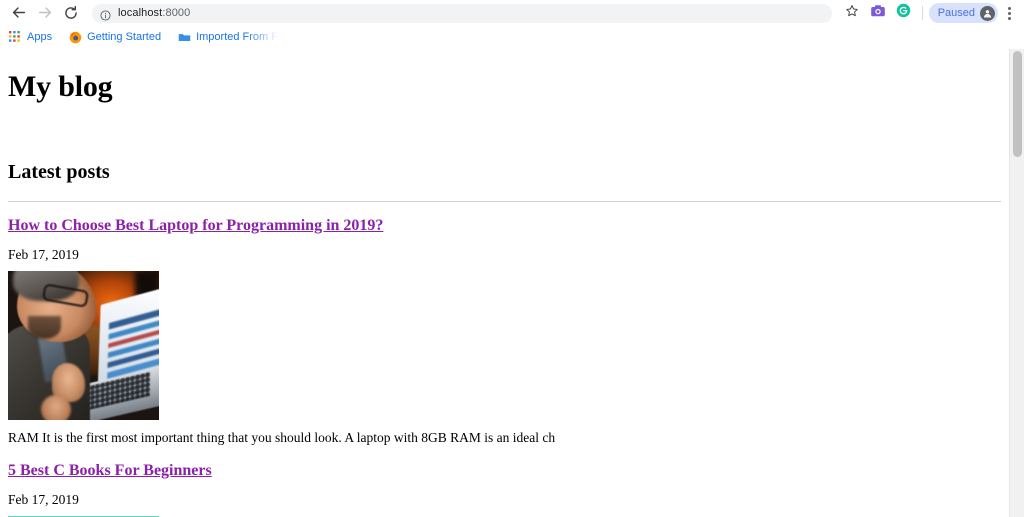 The width and height of the screenshot is (1024, 517). I want to click on bookmark-item-imported-from: Imported From F, so click(229, 37).